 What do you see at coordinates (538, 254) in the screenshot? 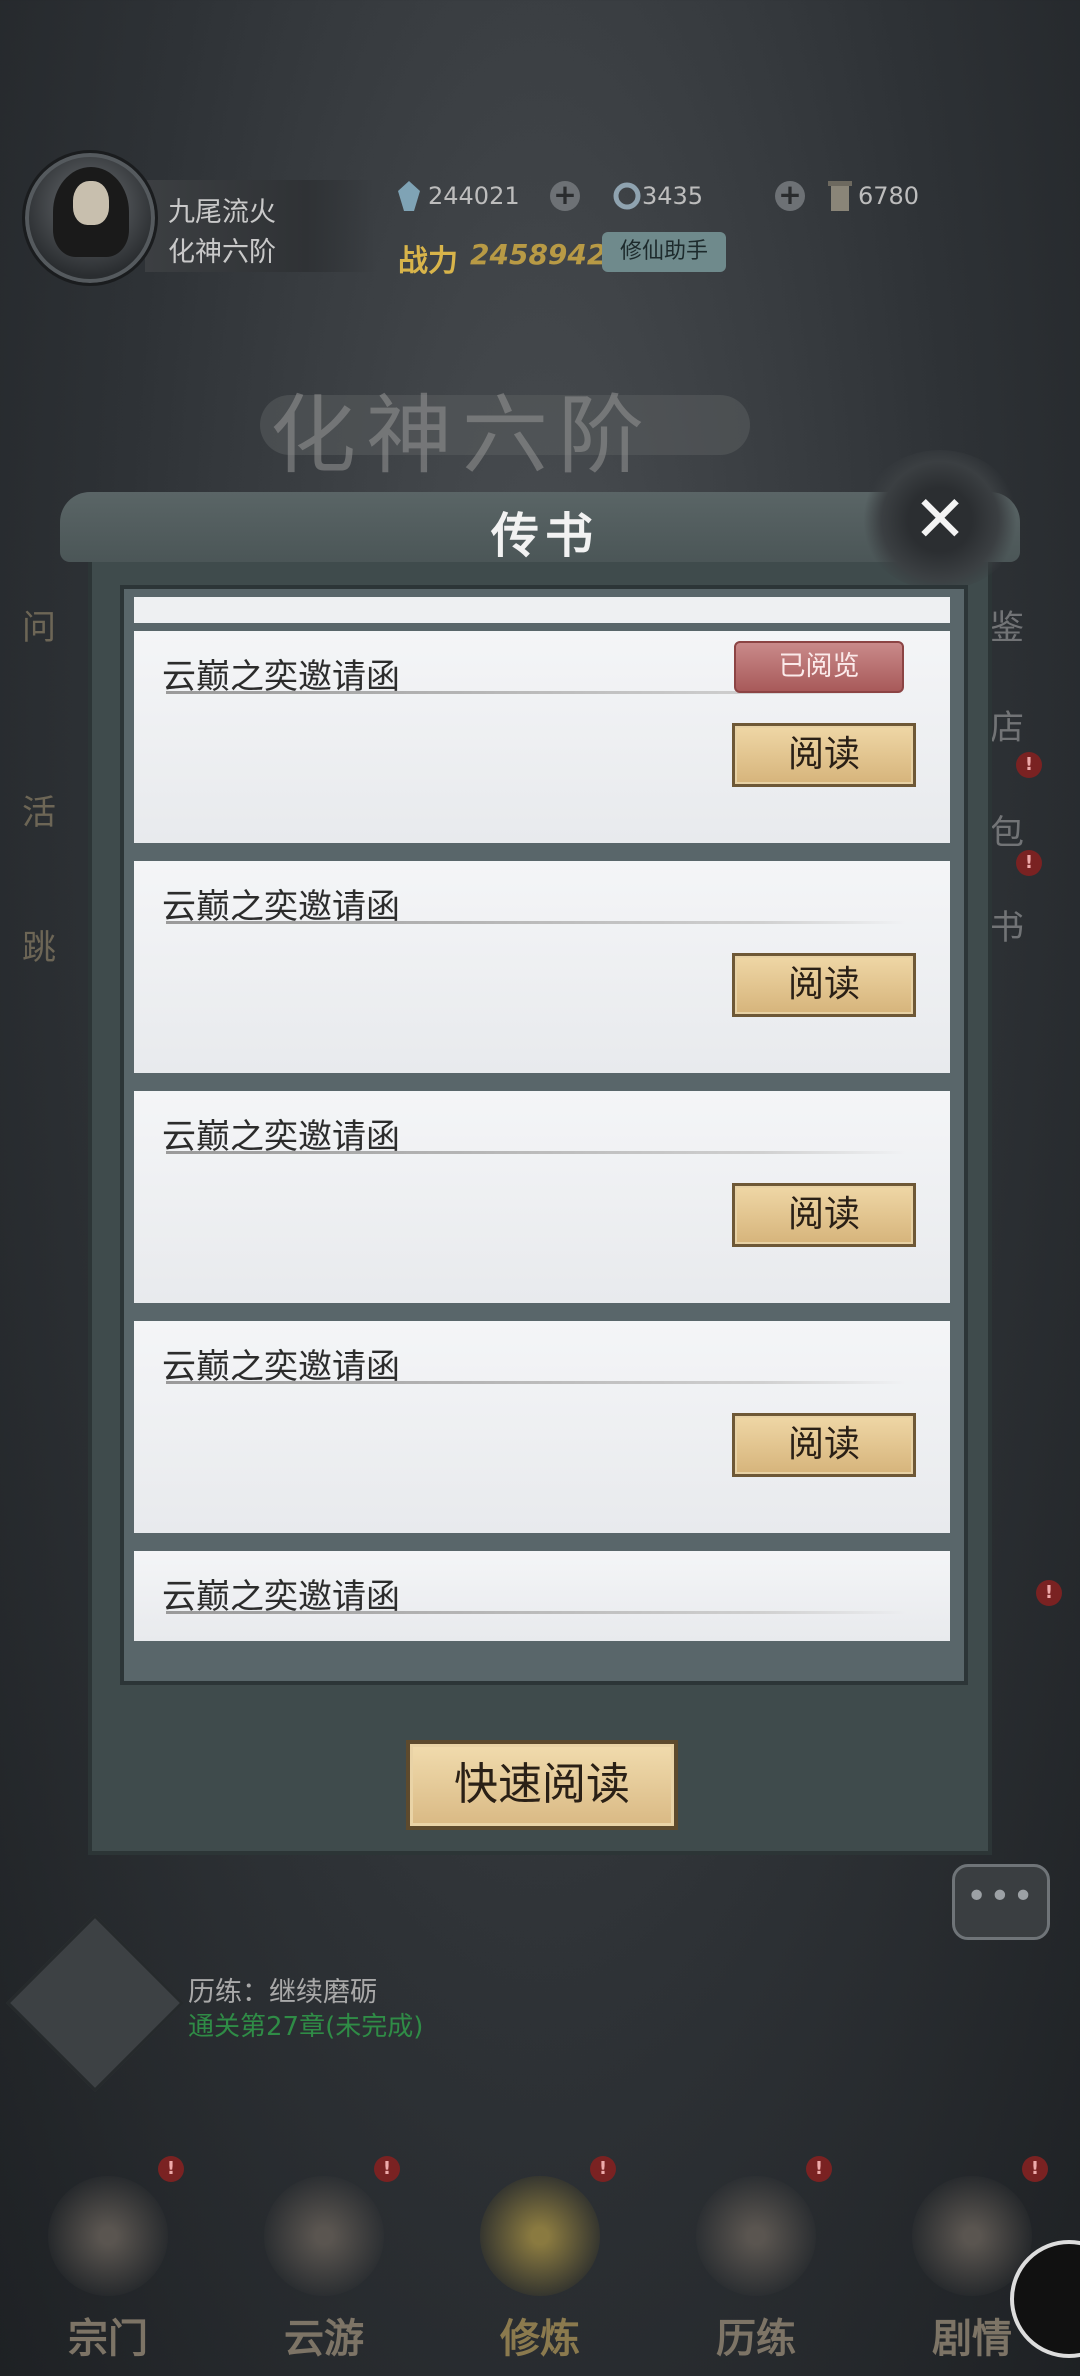
I see `power-value: 2458942` at bounding box center [538, 254].